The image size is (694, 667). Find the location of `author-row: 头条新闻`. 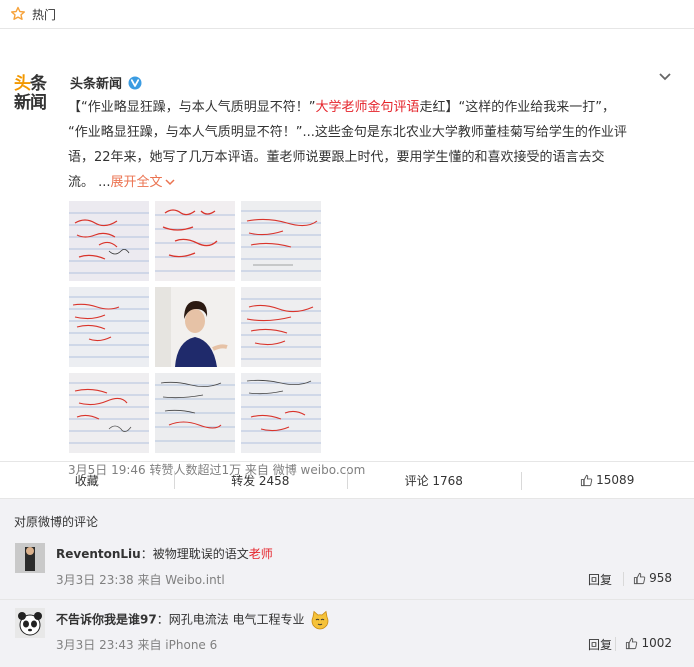

author-row: 头条新闻 is located at coordinates (106, 82).